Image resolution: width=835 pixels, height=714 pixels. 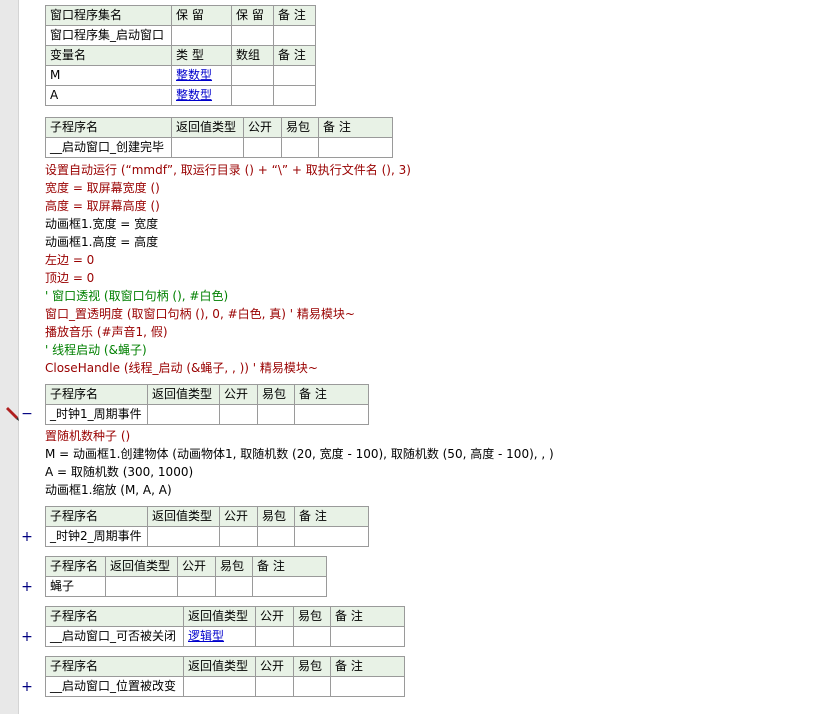 What do you see at coordinates (114, 636) in the screenshot?
I see `sub-name: __启动窗口_可否被关闭` at bounding box center [114, 636].